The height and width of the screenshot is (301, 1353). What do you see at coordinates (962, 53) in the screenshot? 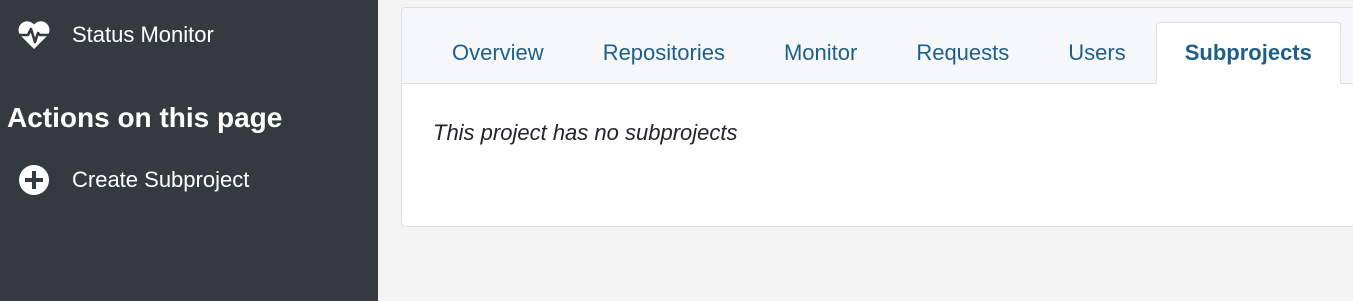
I see `tab-requests: Requests` at bounding box center [962, 53].